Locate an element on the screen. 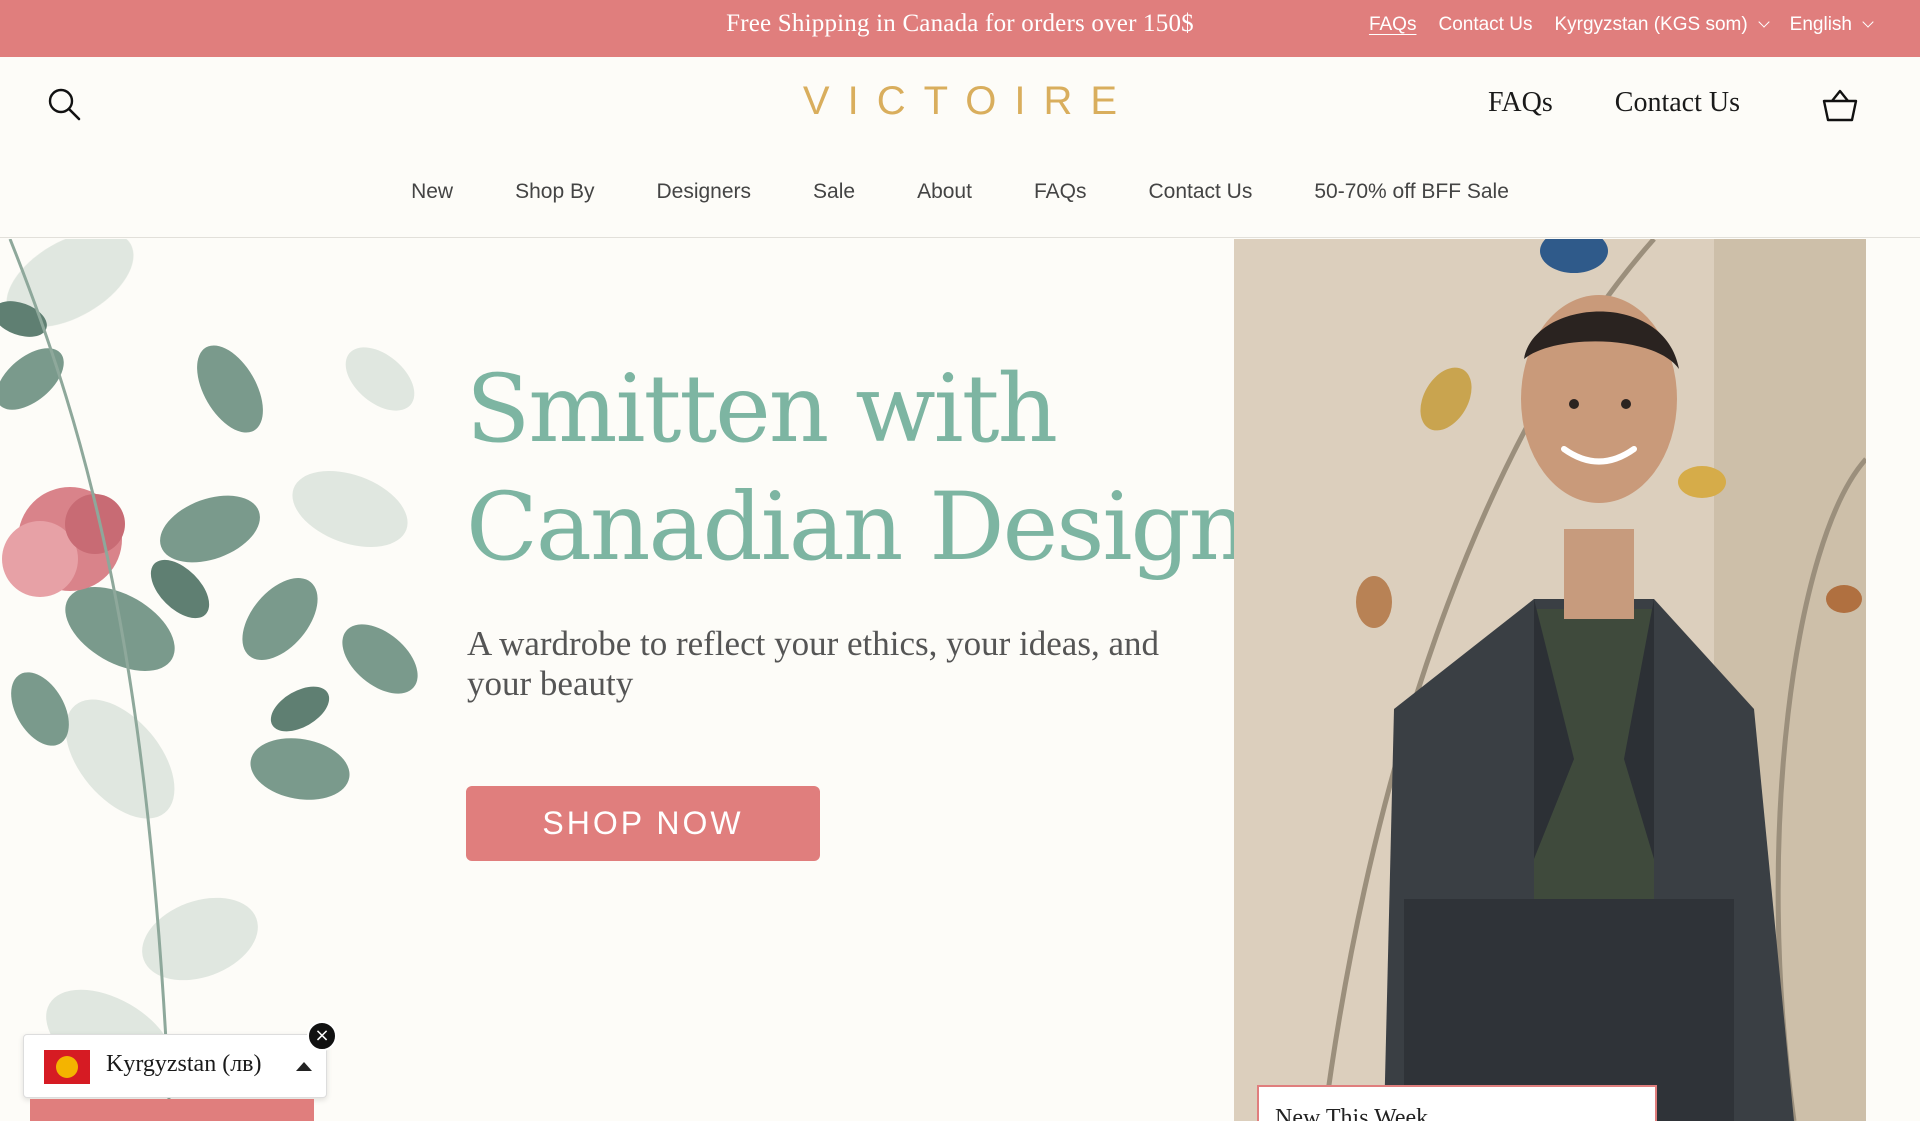  currency-label: Kyrgyzstan (KGS som) is located at coordinates (1651, 24).